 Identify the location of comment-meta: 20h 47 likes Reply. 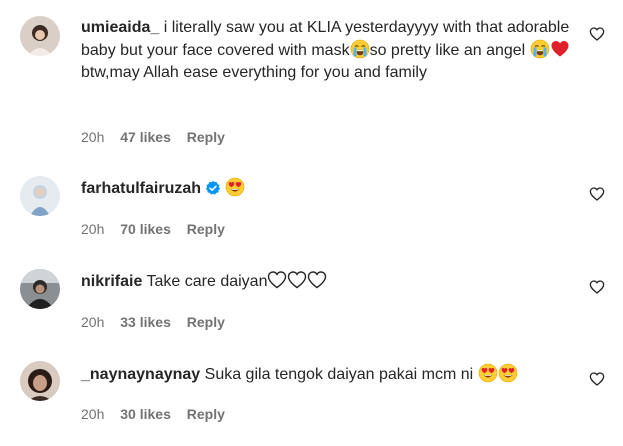
(159, 137).